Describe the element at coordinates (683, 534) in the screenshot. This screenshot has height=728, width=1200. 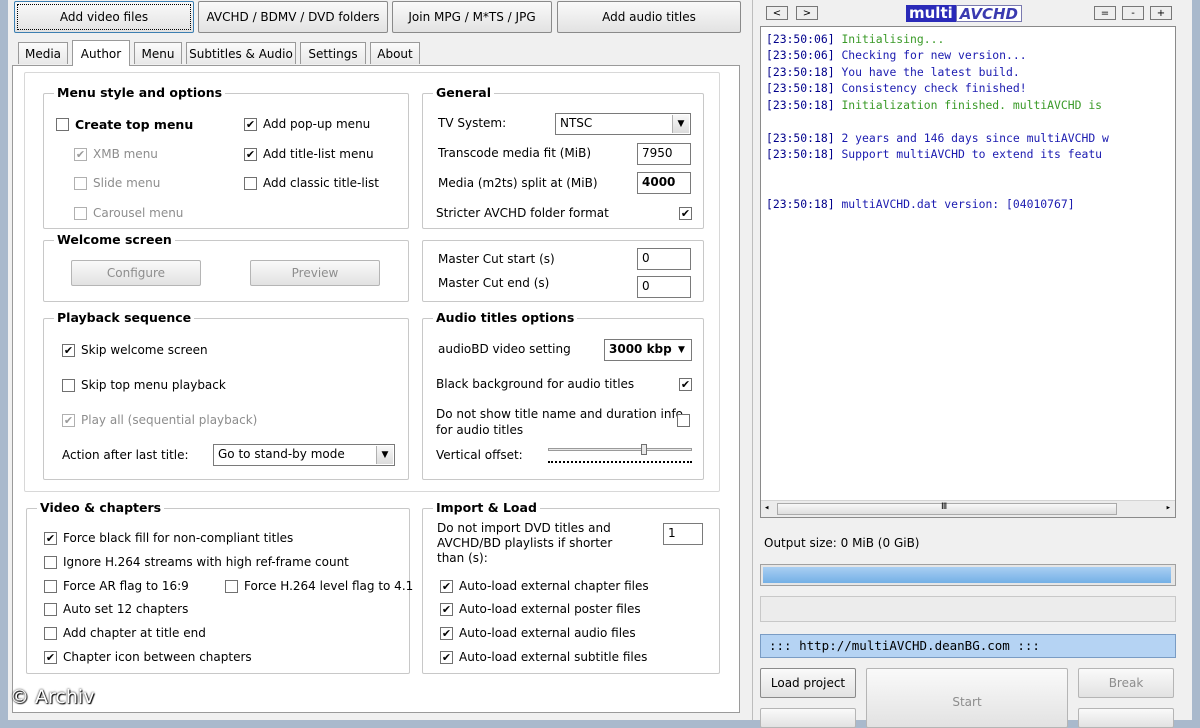
I see `dont-import-input: 1` at that location.